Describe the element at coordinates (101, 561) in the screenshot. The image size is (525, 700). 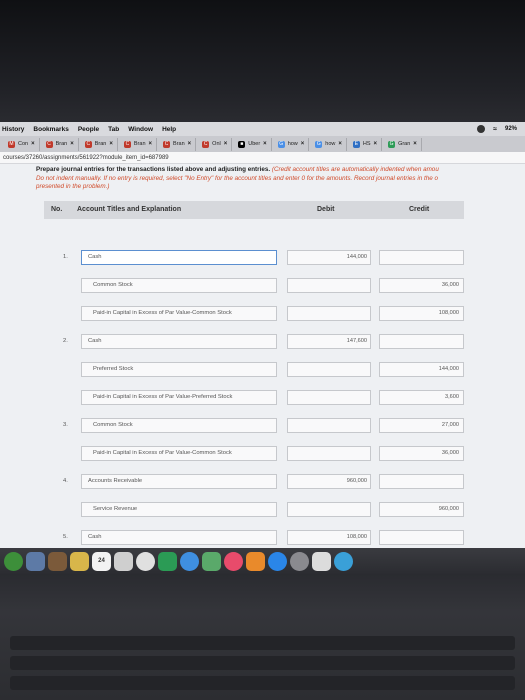
I see `calendar-icon: 24` at that location.